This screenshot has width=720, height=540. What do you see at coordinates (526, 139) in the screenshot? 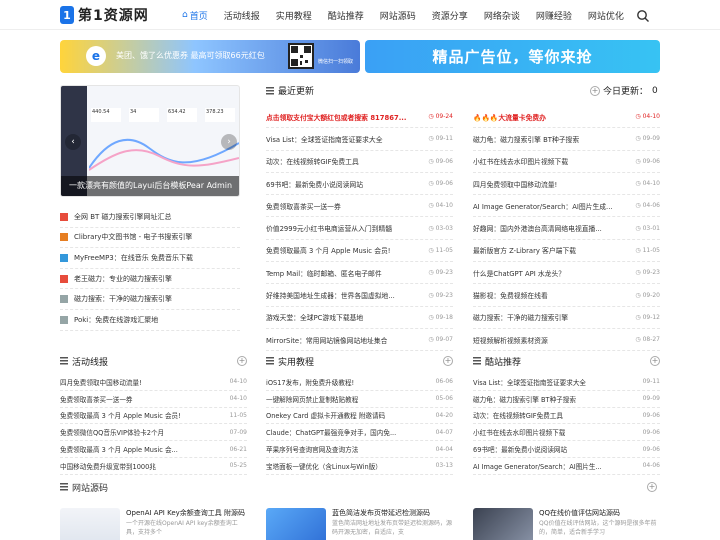
I see `recent-item-title: 磁力龟：磁力搜索引擎 BT种子搜索` at bounding box center [526, 139].